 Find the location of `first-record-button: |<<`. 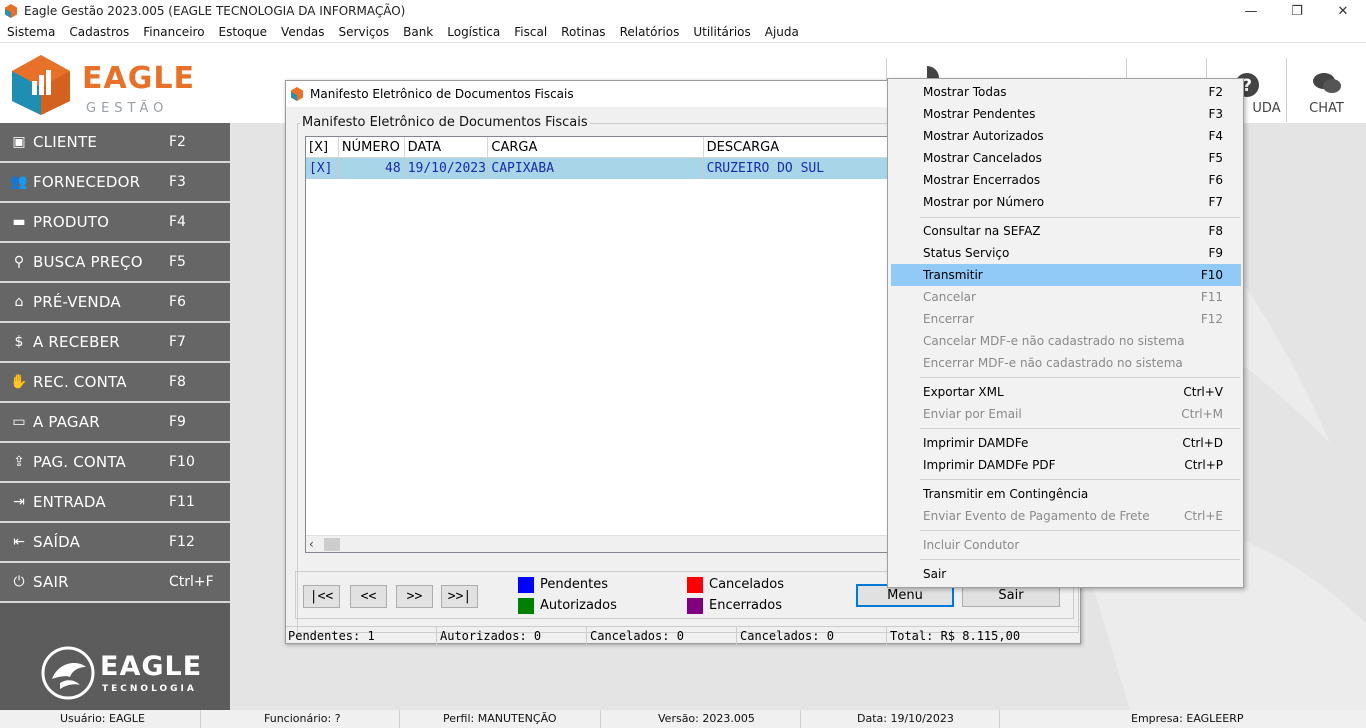

first-record-button: |<< is located at coordinates (321, 596).